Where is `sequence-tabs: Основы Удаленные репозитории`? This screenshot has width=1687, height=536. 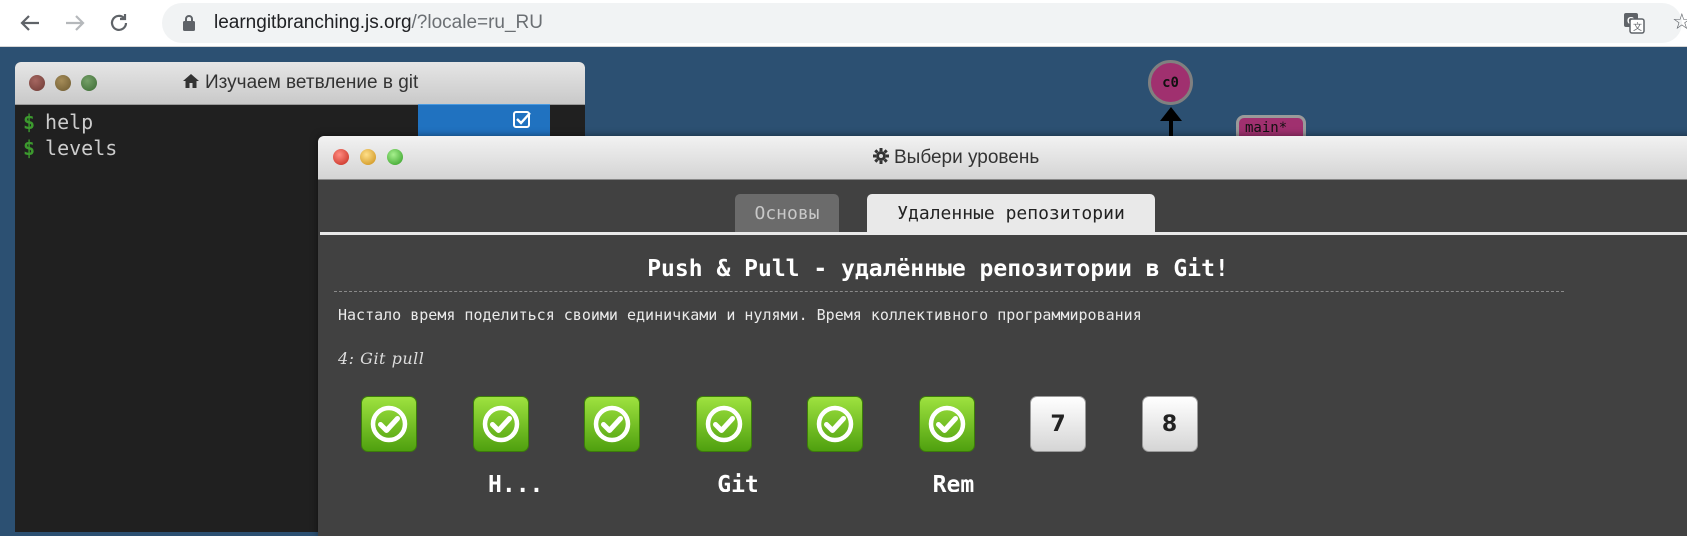 sequence-tabs: Основы Удаленные репозитории is located at coordinates (1002, 214).